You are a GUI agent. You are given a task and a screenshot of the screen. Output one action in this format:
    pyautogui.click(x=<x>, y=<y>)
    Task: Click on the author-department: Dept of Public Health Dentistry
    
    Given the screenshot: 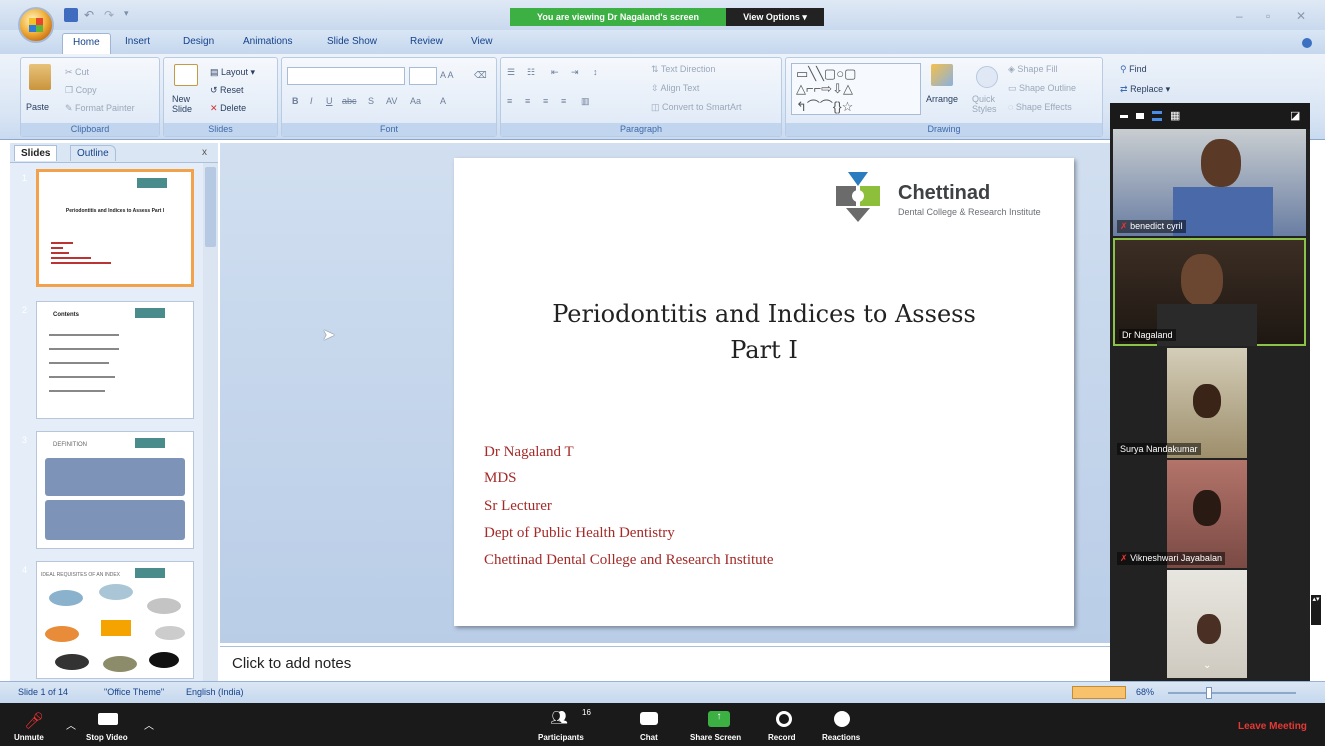 What is the action you would take?
    pyautogui.click(x=579, y=533)
    